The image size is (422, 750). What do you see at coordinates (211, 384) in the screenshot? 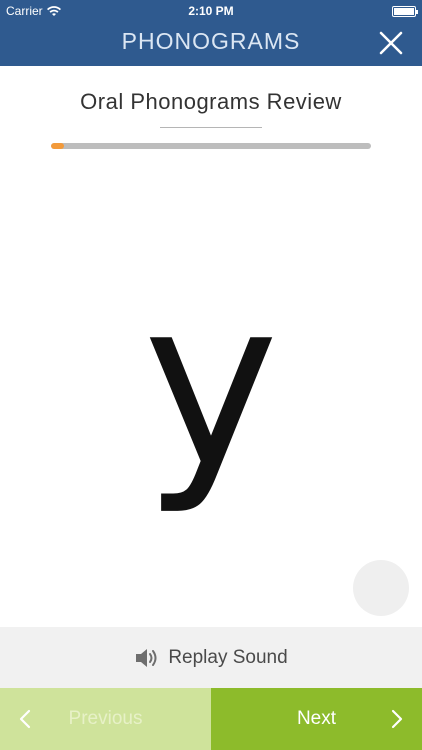
I see `phonogram-card: y` at bounding box center [211, 384].